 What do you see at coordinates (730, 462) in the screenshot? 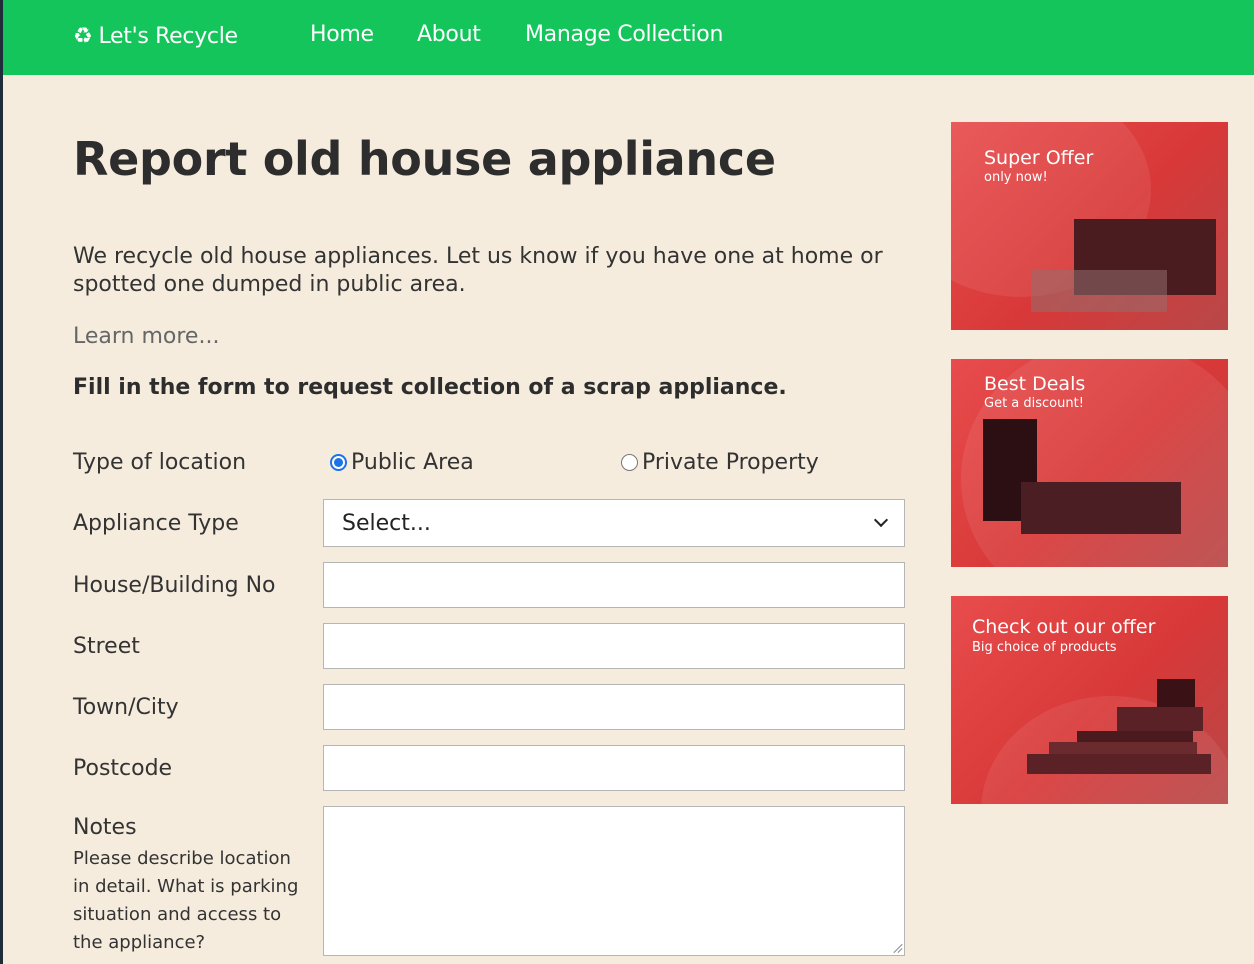
I see `radio-private-property-label: Private Property` at bounding box center [730, 462].